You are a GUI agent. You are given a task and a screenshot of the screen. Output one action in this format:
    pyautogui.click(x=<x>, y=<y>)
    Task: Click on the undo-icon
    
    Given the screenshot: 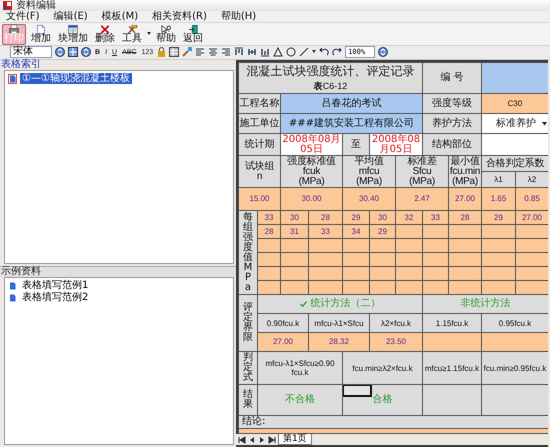 What is the action you would take?
    pyautogui.click(x=324, y=52)
    